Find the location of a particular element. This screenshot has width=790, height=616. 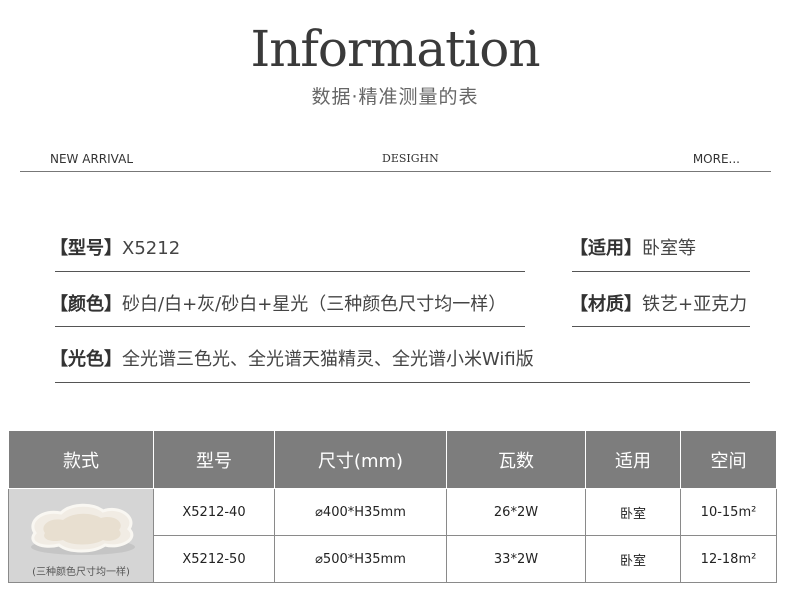

cell-model: X5212-50 is located at coordinates (214, 559).